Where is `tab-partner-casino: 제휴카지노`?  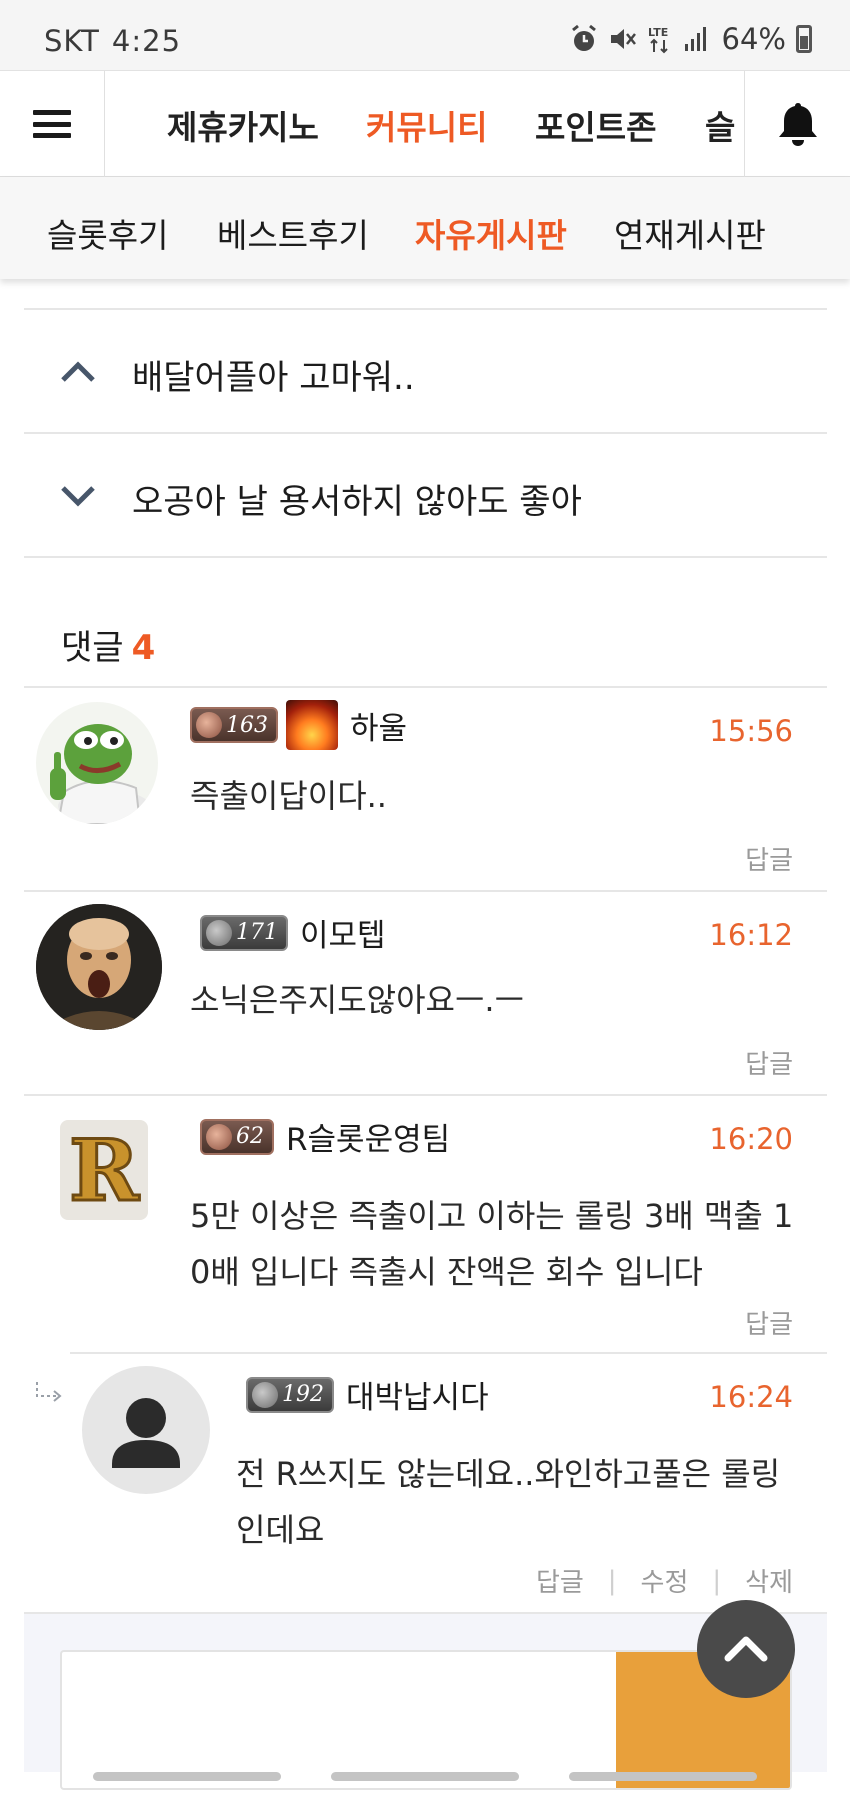 tab-partner-casino: 제휴카지노 is located at coordinates (243, 125).